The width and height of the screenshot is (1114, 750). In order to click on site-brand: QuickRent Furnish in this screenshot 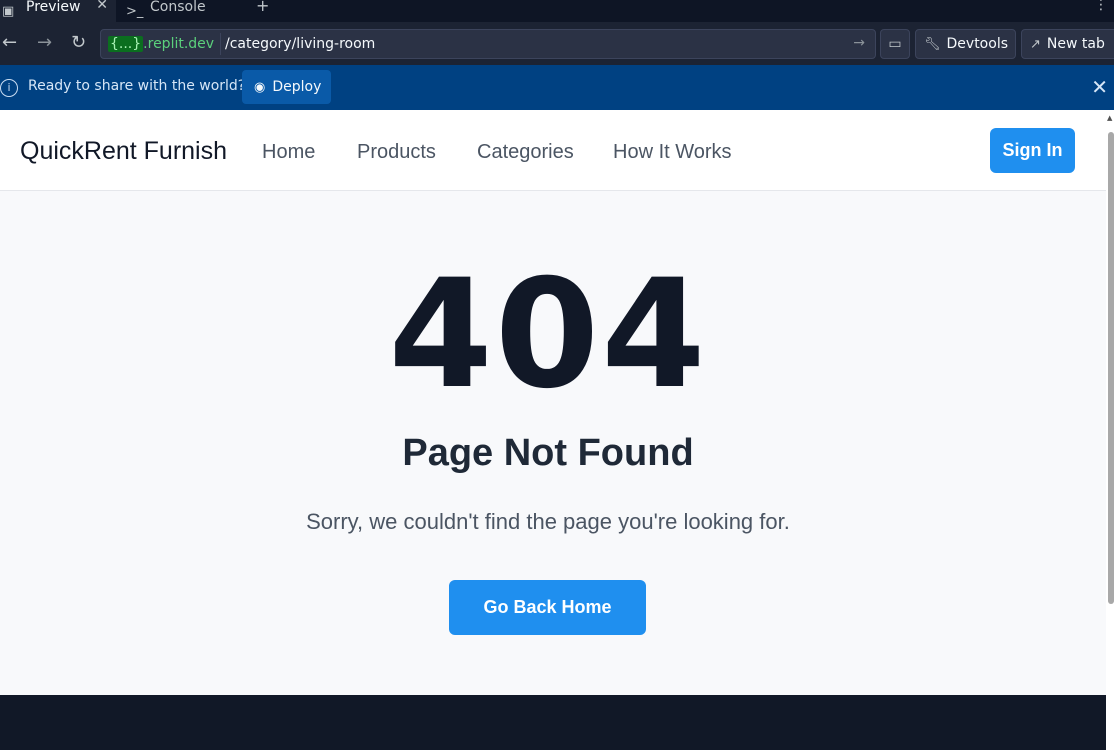, I will do `click(123, 151)`.